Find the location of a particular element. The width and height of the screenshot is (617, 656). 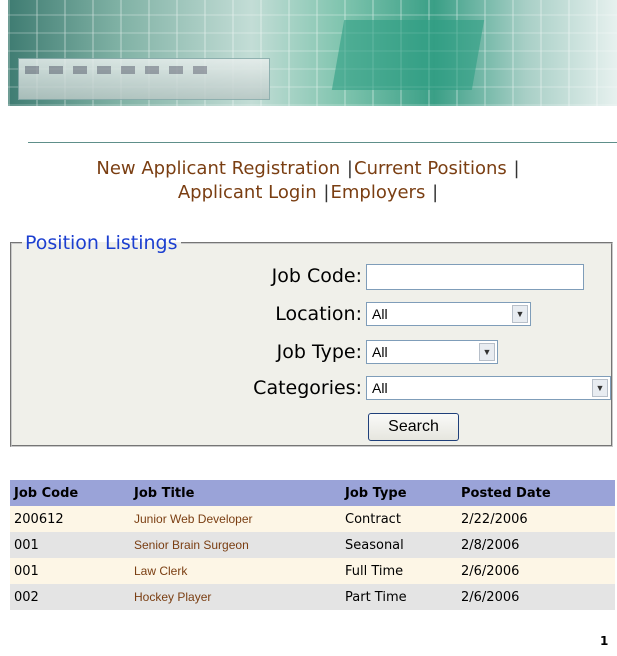

job-title-link: Junior Web Developer is located at coordinates (235, 519).